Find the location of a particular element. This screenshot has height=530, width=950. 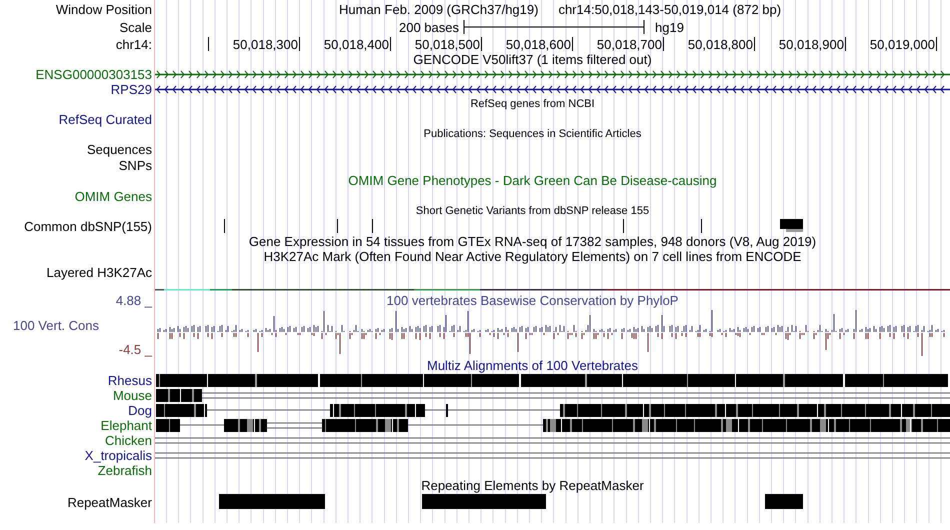

ruler-label: 50,018,600 is located at coordinates (538, 44).